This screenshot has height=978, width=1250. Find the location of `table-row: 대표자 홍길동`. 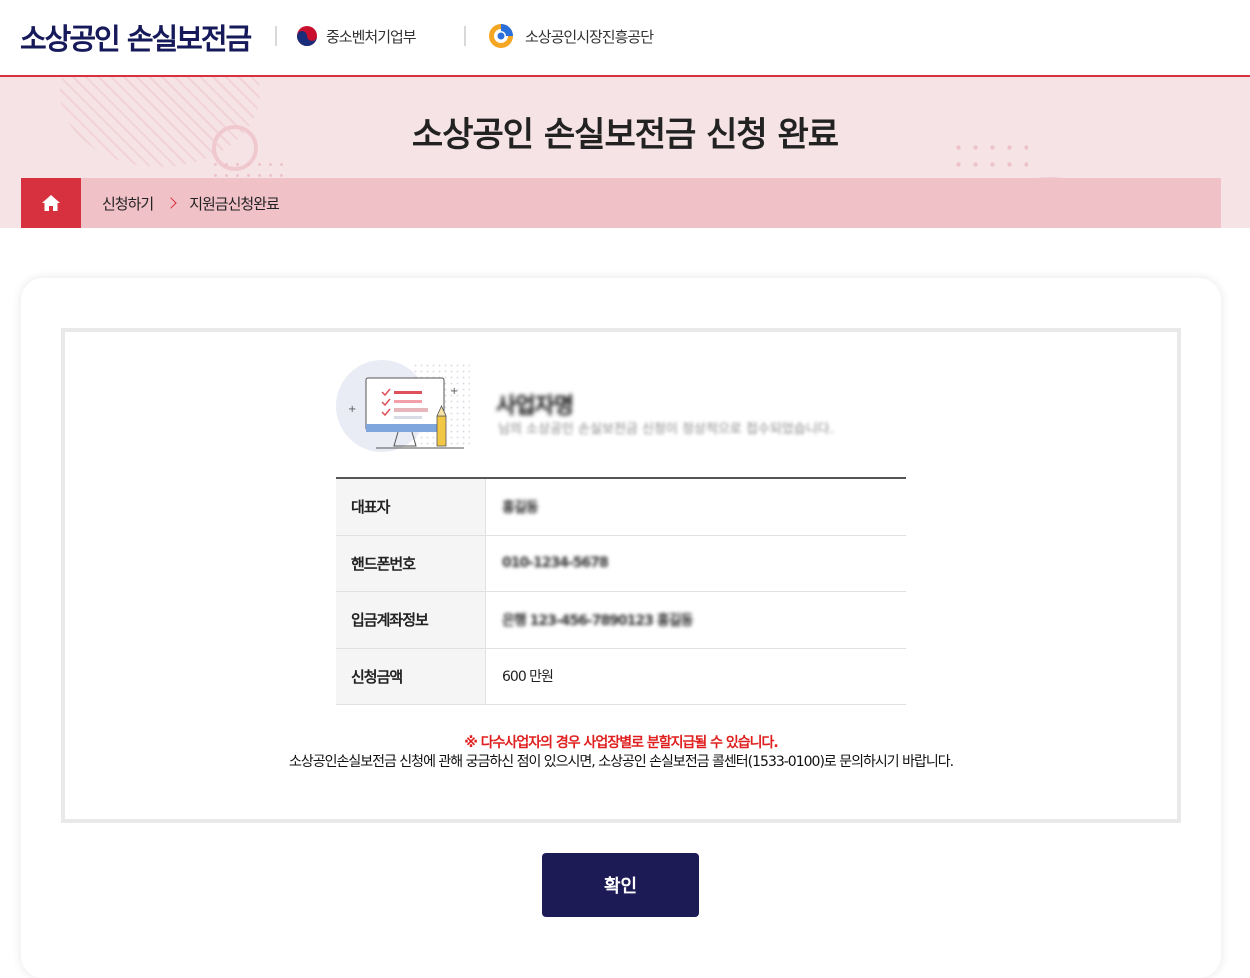

table-row: 대표자 홍길동 is located at coordinates (621, 507).